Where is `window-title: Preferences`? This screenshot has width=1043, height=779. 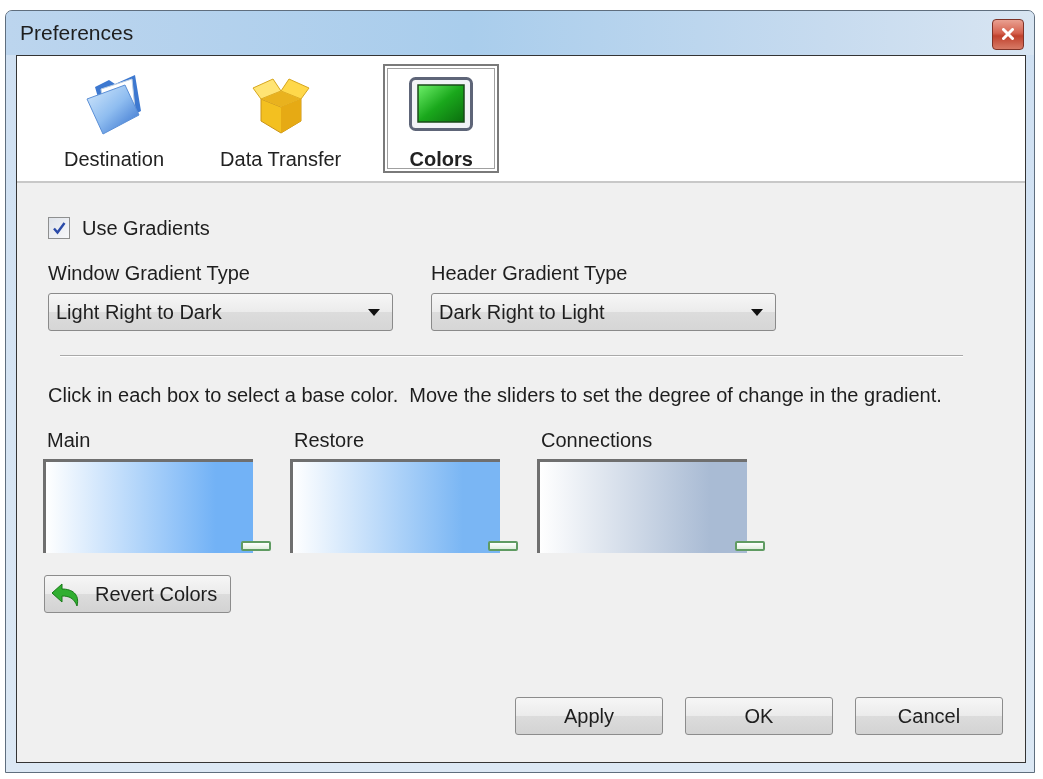 window-title: Preferences is located at coordinates (77, 33).